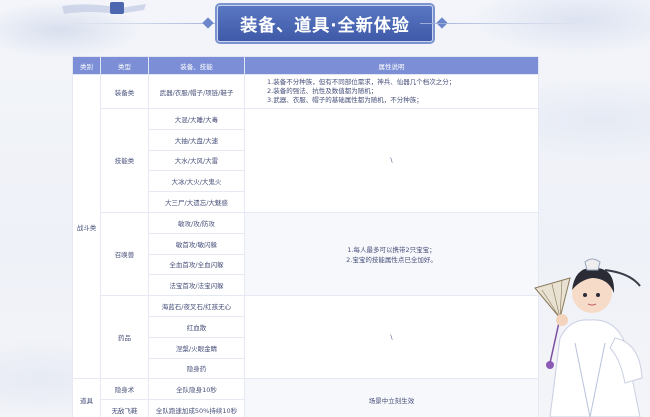 The height and width of the screenshot is (417, 650). What do you see at coordinates (196, 222) in the screenshot?
I see `summon-item: 敏攻/攻/防攻` at bounding box center [196, 222].